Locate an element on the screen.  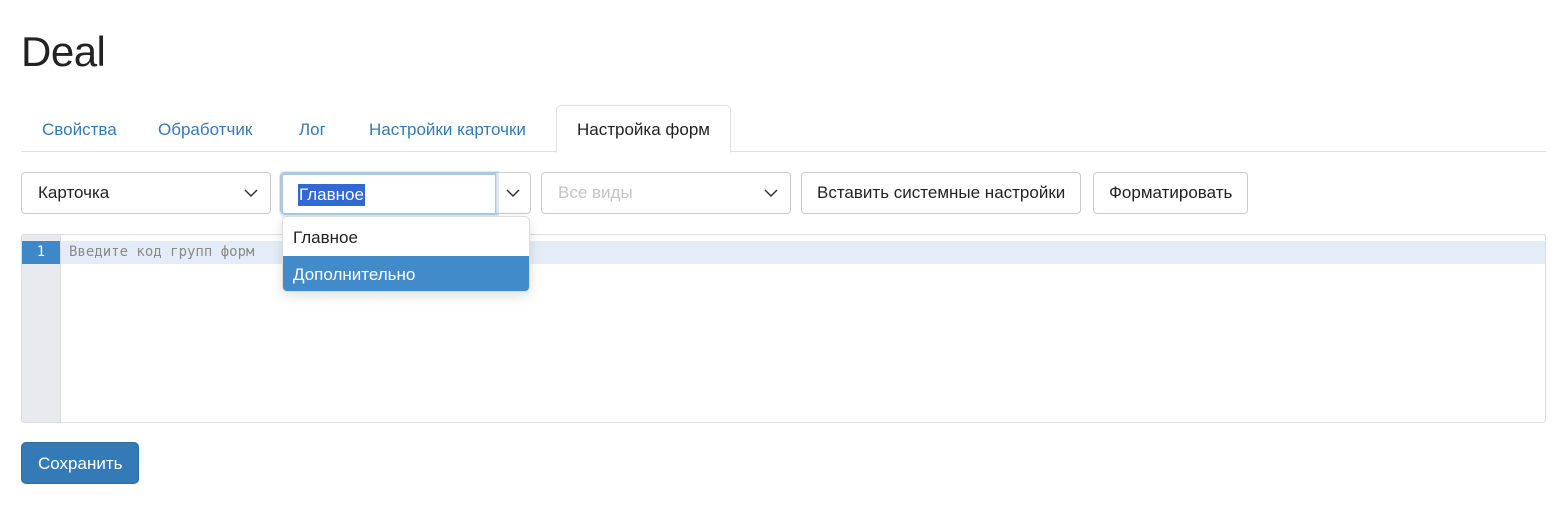
insert-system-settings-button: Вставить системные настройки is located at coordinates (941, 193).